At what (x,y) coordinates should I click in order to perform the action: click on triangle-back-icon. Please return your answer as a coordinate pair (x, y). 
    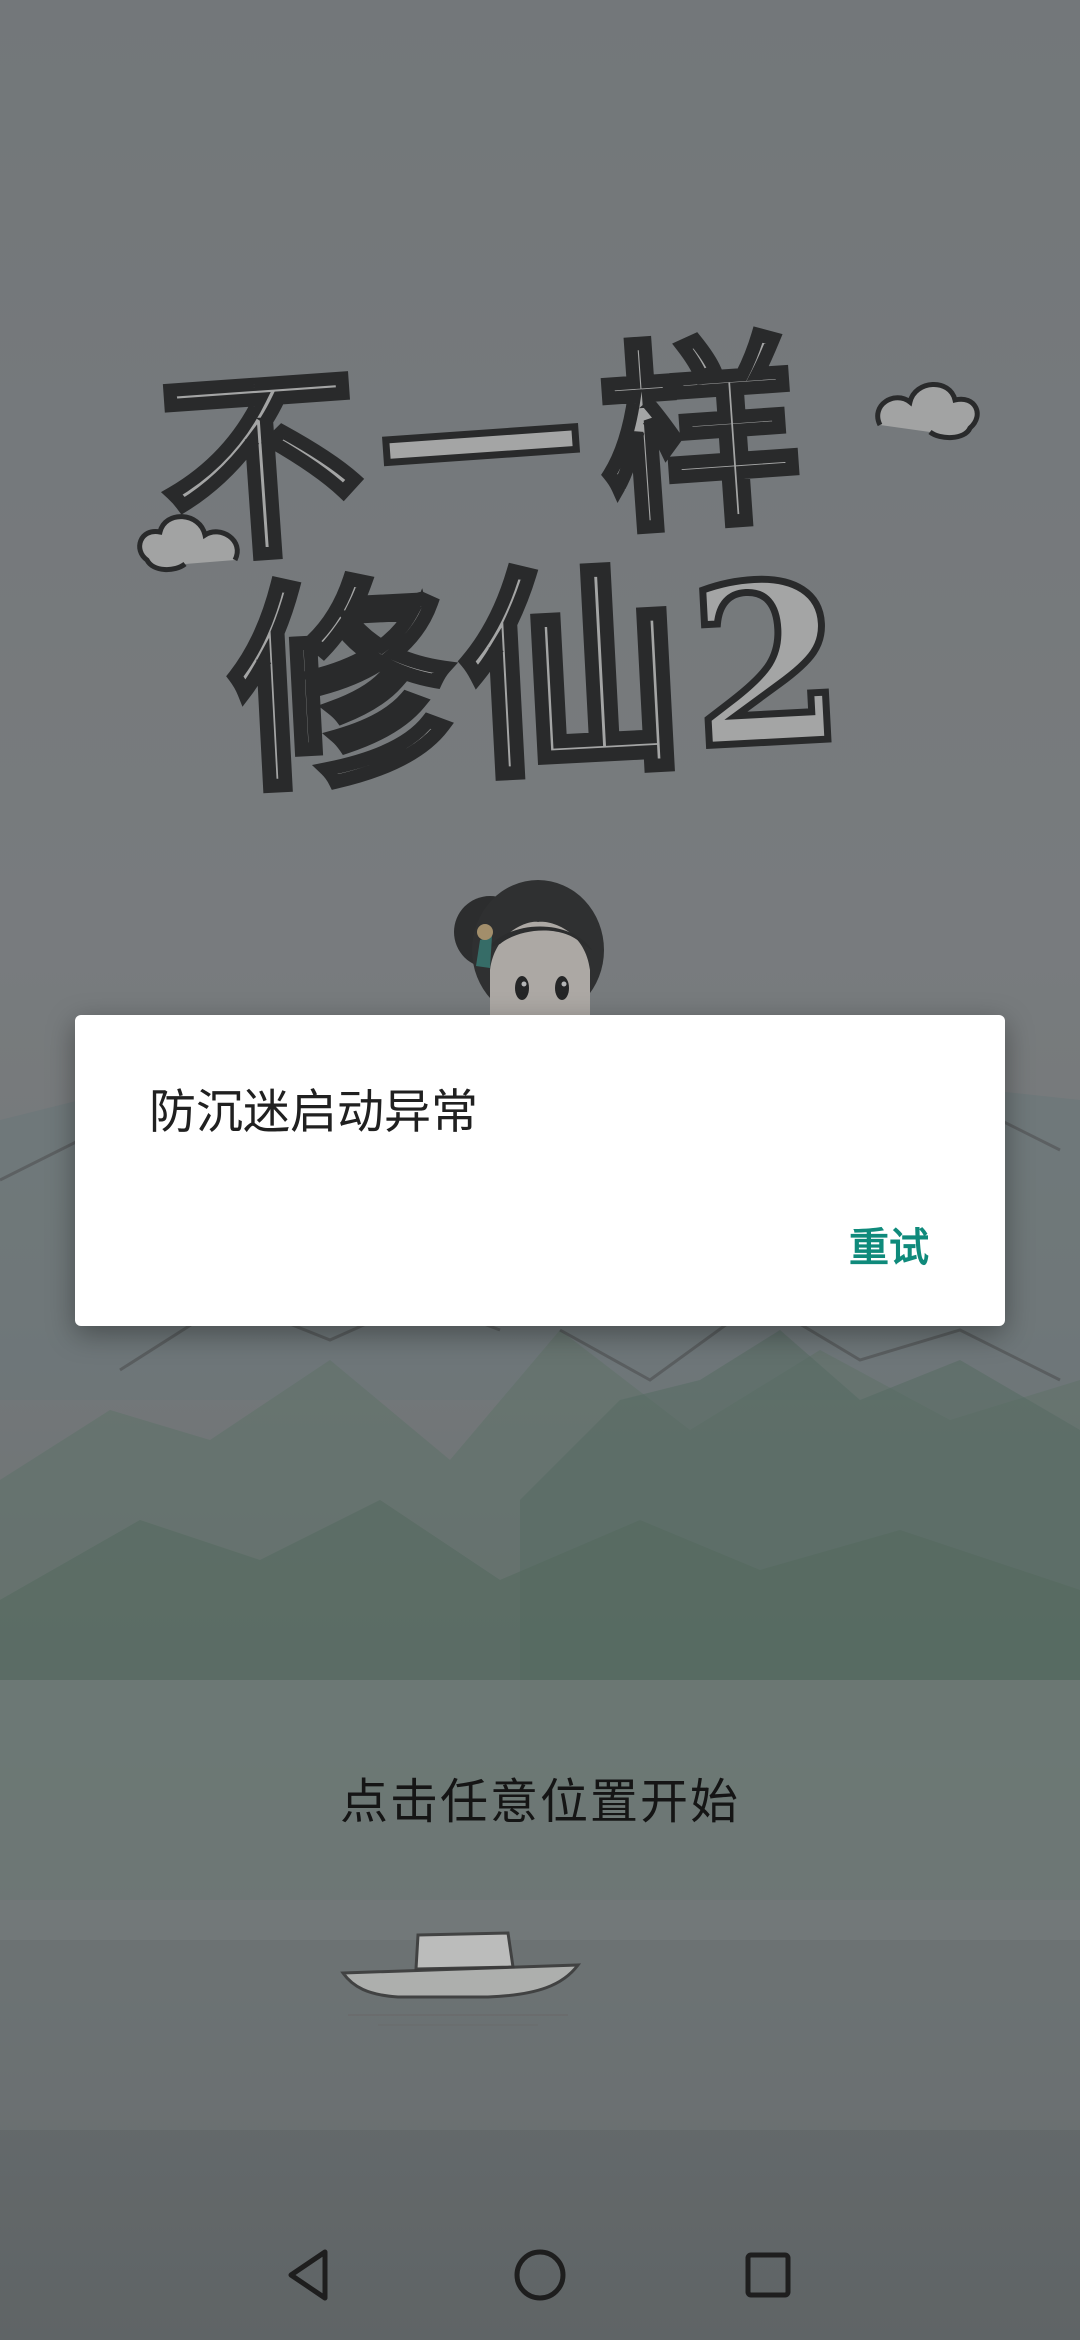
    Looking at the image, I should click on (308, 2275).